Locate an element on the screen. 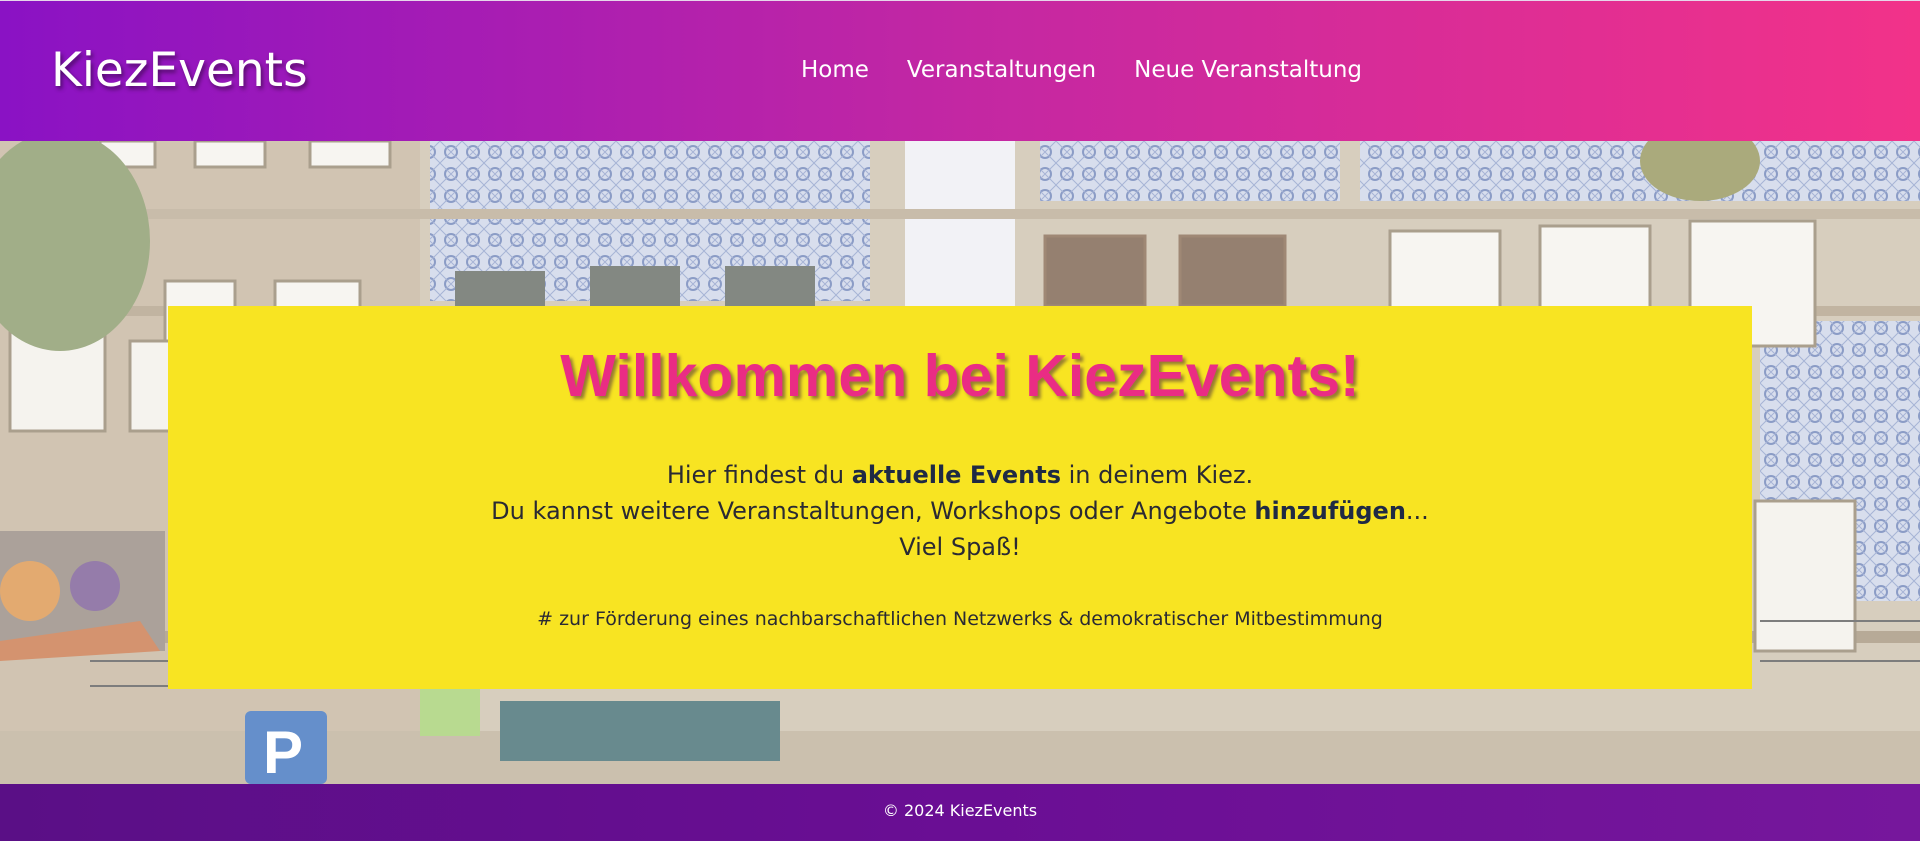 This screenshot has width=1920, height=841. nav-veranstaltungen-link: Veranstaltungen is located at coordinates (1001, 70).